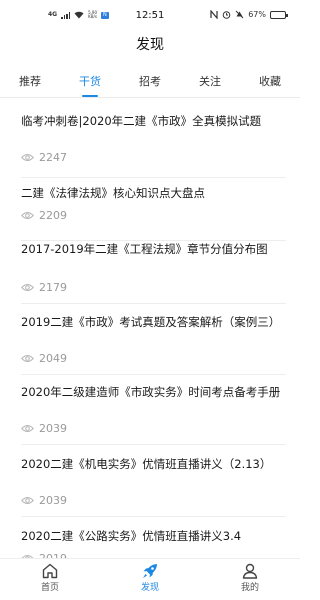 The image size is (320, 600). I want to click on battery-icon, so click(279, 14).